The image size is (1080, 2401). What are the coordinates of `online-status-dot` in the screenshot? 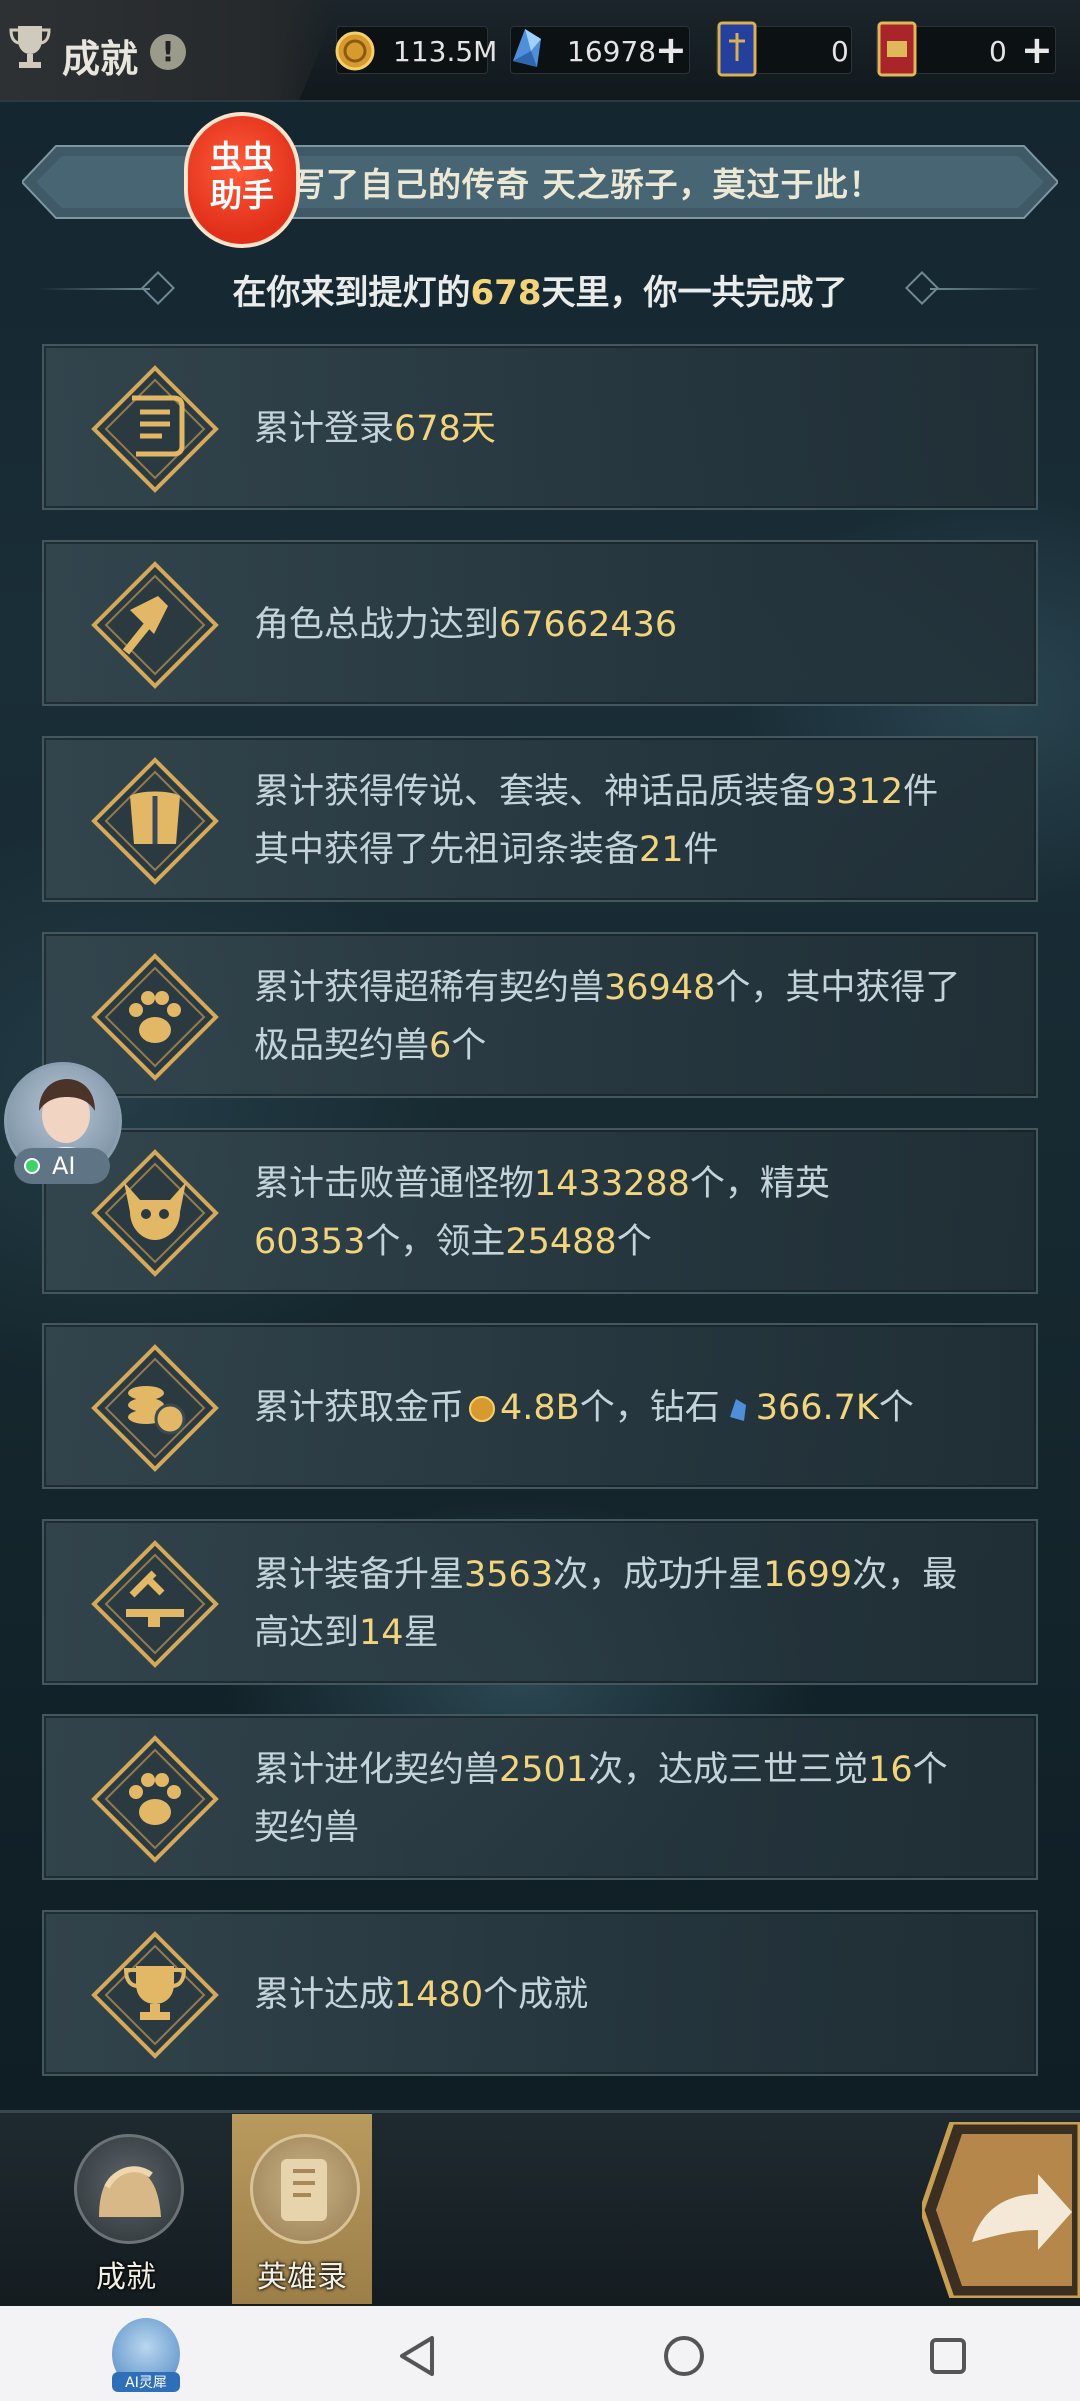 It's located at (32, 1166).